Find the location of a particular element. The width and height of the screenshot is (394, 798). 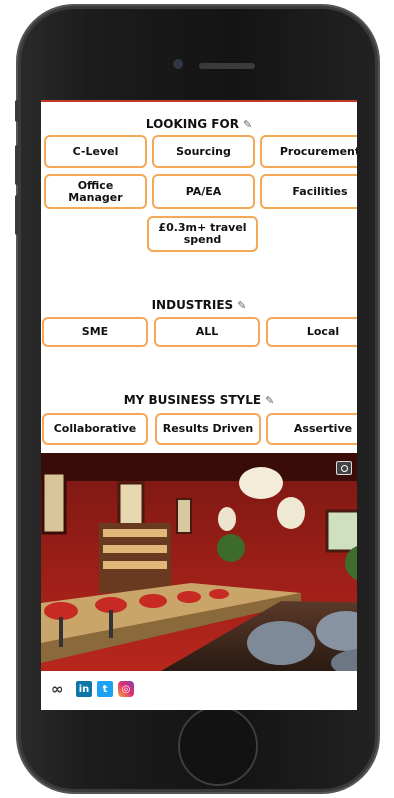

volume-down-button is located at coordinates (17, 215).